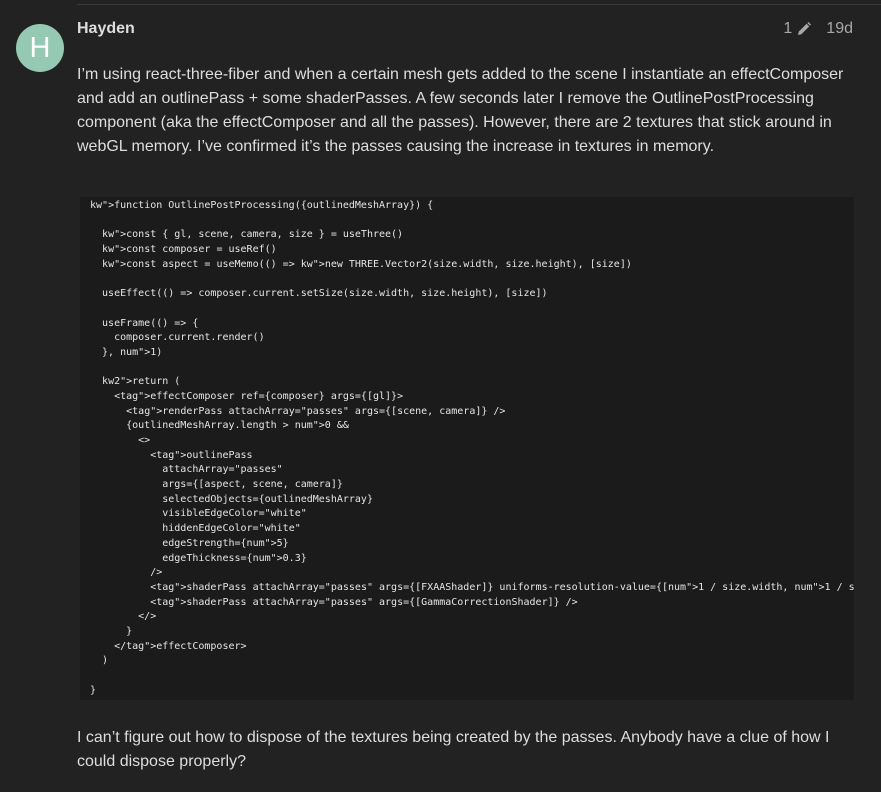 This screenshot has width=881, height=792. Describe the element at coordinates (231, 499) in the screenshot. I see `code-line: selectedObjects={outlinedMeshArray}` at that location.